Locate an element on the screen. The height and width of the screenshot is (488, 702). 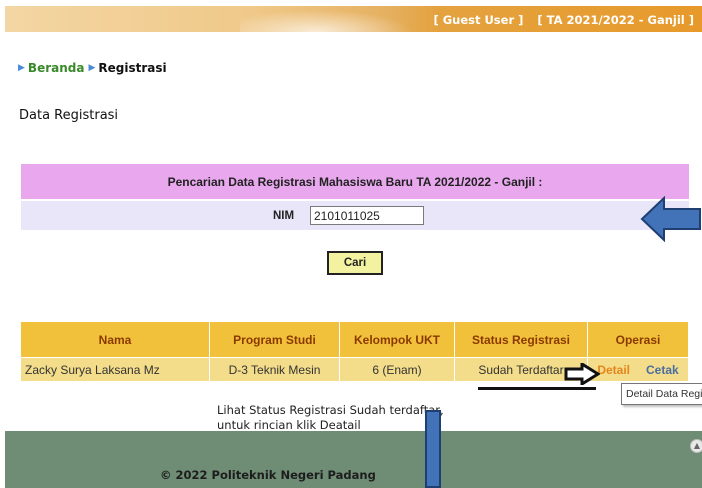
page-title: Data Registrasi is located at coordinates (69, 115).